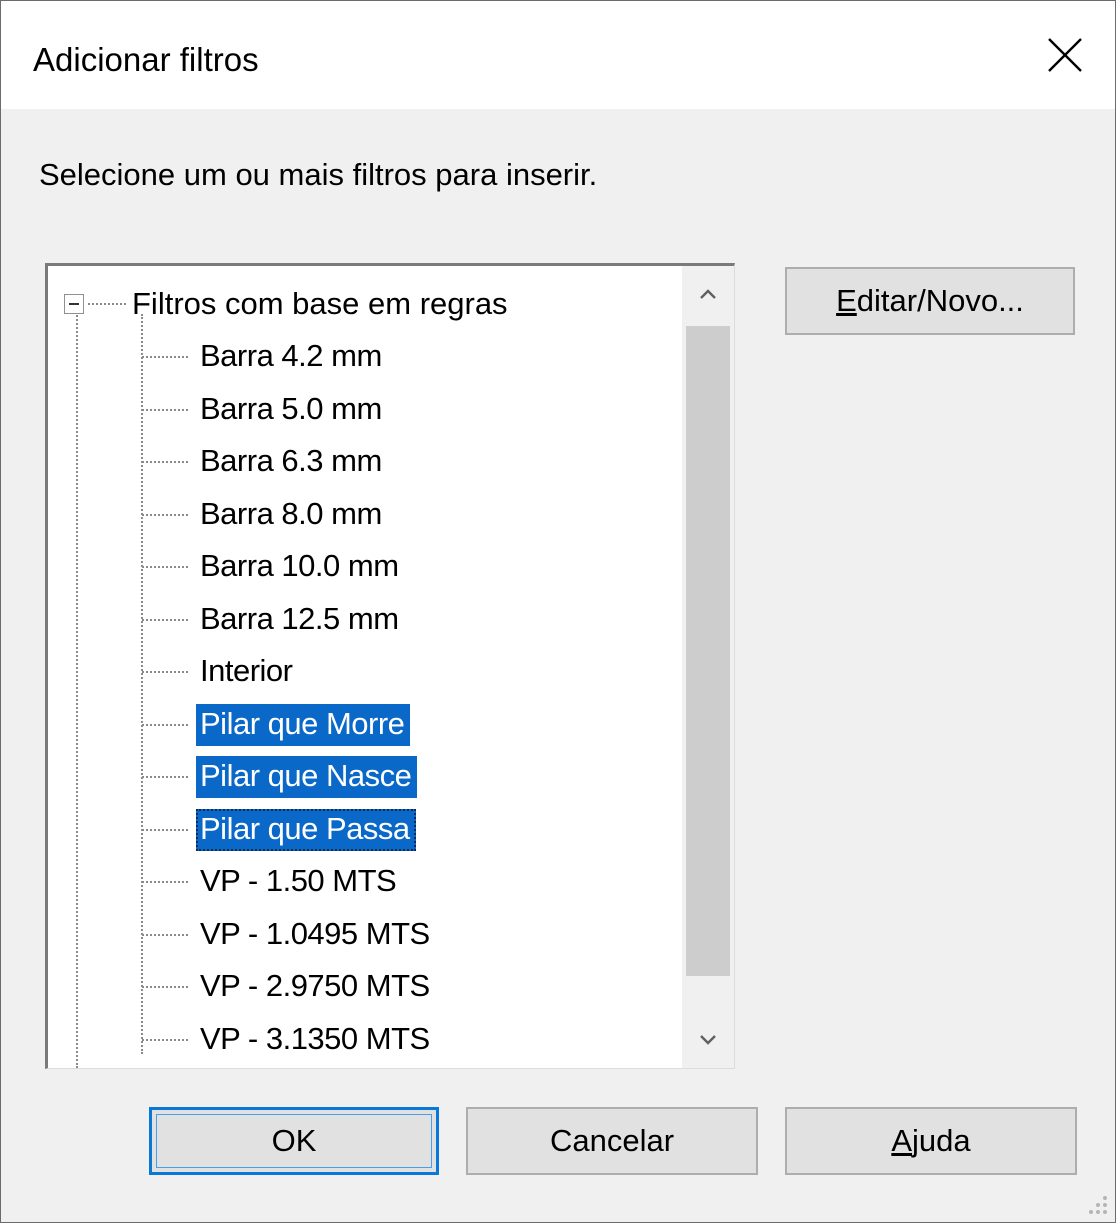 The image size is (1118, 1225). Describe the element at coordinates (291, 355) in the screenshot. I see `tree-item-label: Barra 4.2 mm` at that location.